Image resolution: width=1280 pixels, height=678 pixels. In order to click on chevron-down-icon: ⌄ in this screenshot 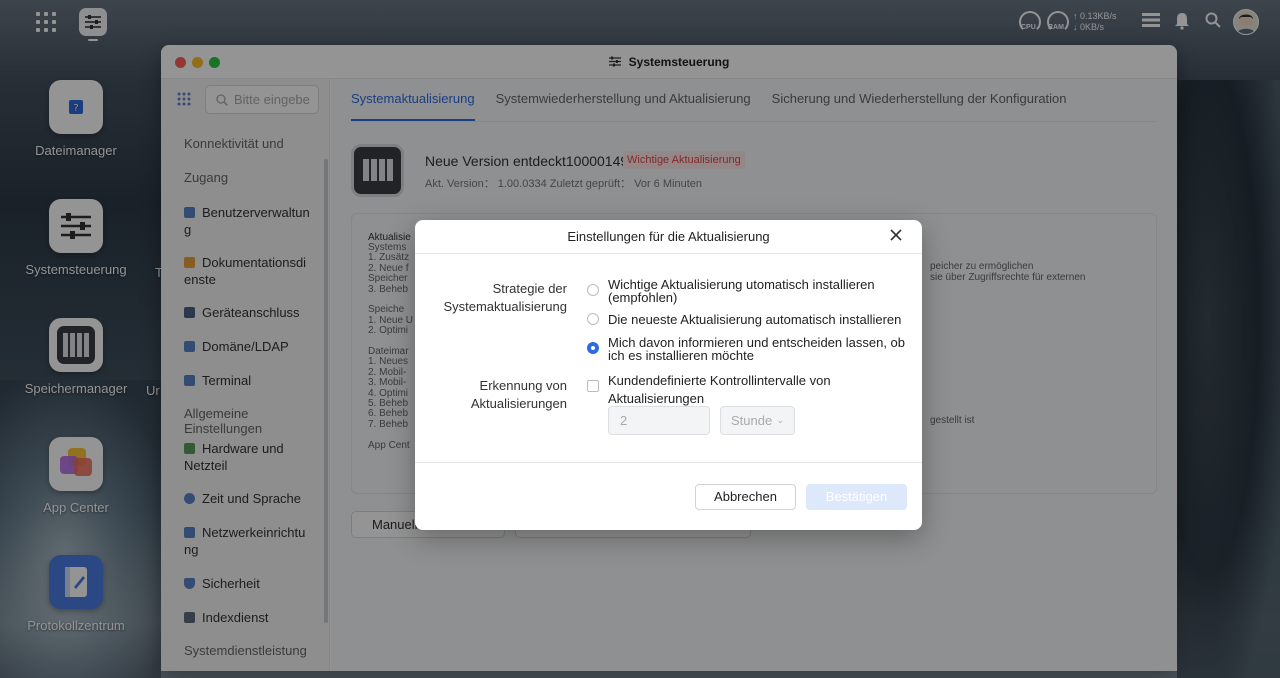, I will do `click(780, 420)`.